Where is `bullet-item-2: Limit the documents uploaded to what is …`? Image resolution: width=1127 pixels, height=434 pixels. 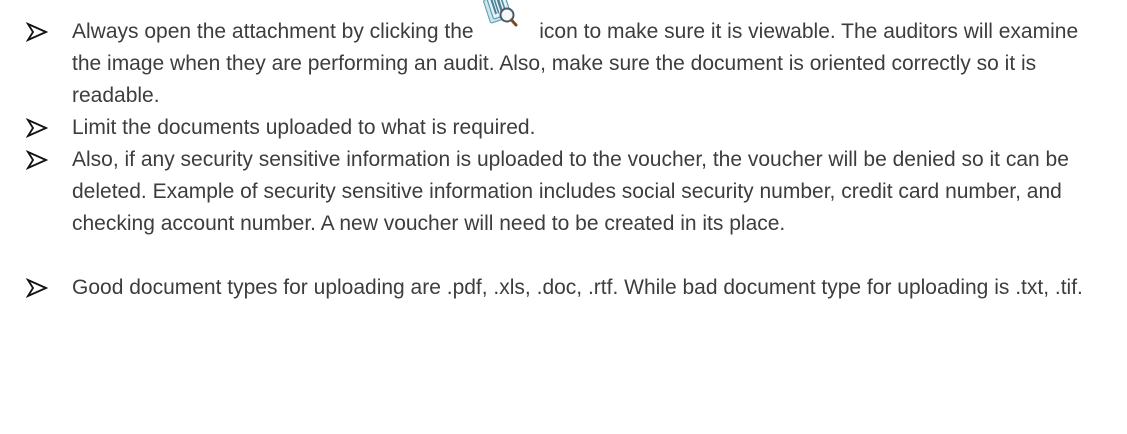 bullet-item-2: Limit the documents uploaded to what is … is located at coordinates (563, 128).